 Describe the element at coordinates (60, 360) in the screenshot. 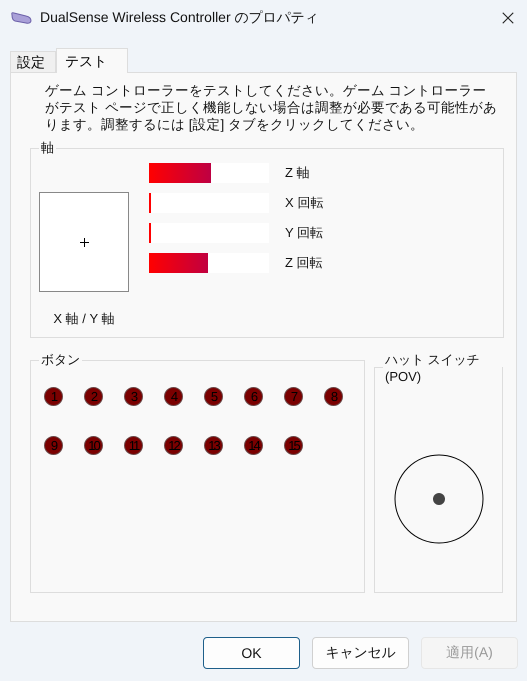

I see `group-title: ボタン` at that location.